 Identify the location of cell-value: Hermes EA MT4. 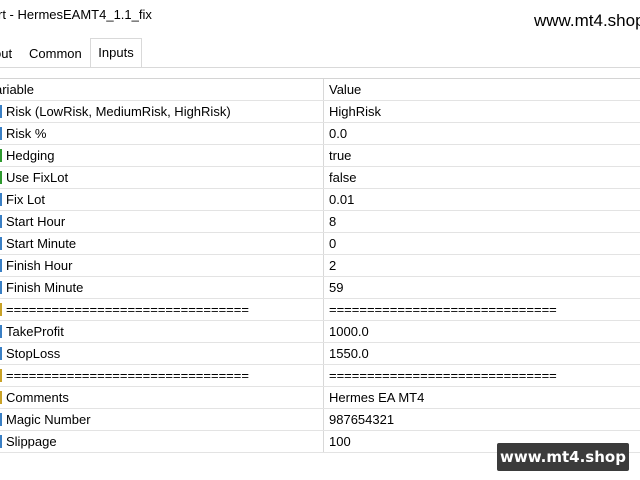
(484, 397).